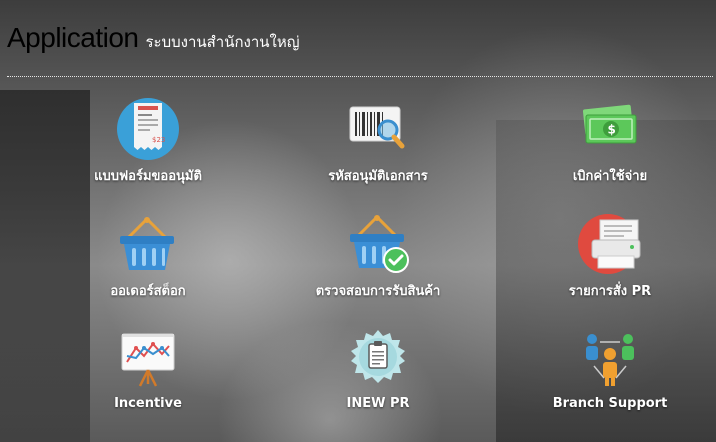 The width and height of the screenshot is (716, 442). What do you see at coordinates (378, 176) in the screenshot?
I see `app-label: รหัสอนุมัติเอกสาร` at bounding box center [378, 176].